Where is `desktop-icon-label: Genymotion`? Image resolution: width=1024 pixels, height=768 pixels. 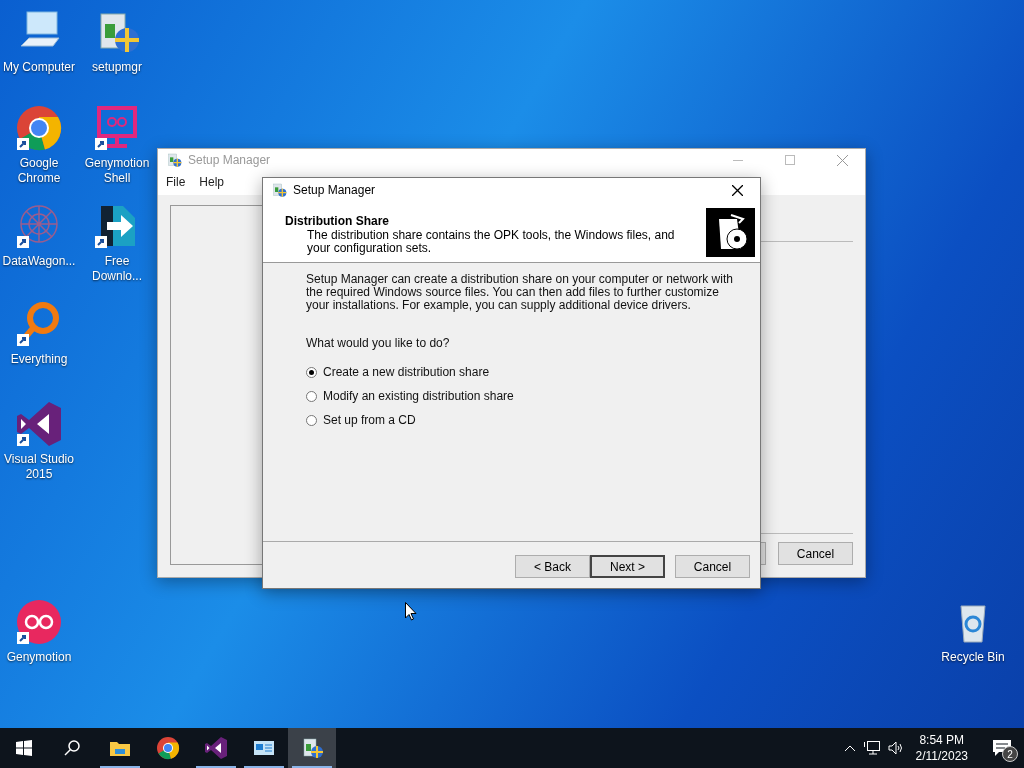
desktop-icon-label: Genymotion is located at coordinates (39, 657).